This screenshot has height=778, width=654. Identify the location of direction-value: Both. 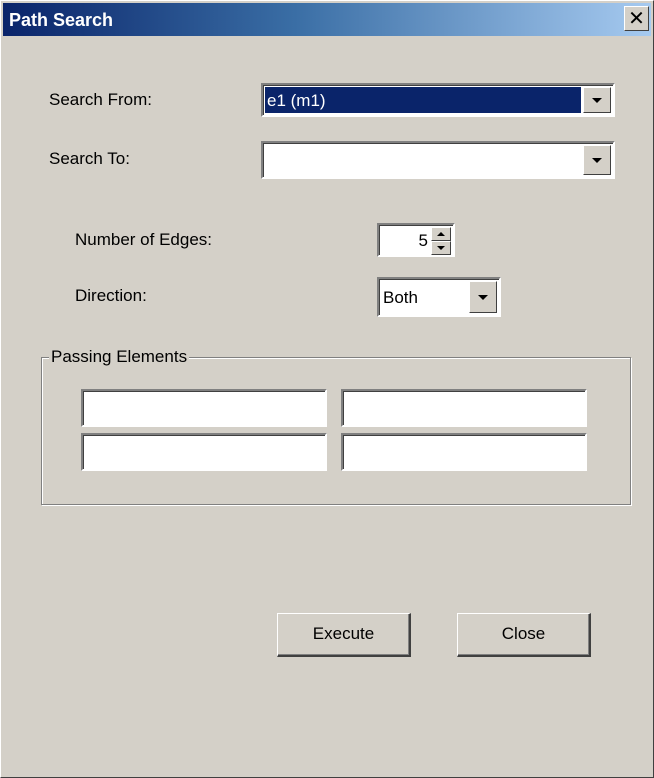
(400, 297).